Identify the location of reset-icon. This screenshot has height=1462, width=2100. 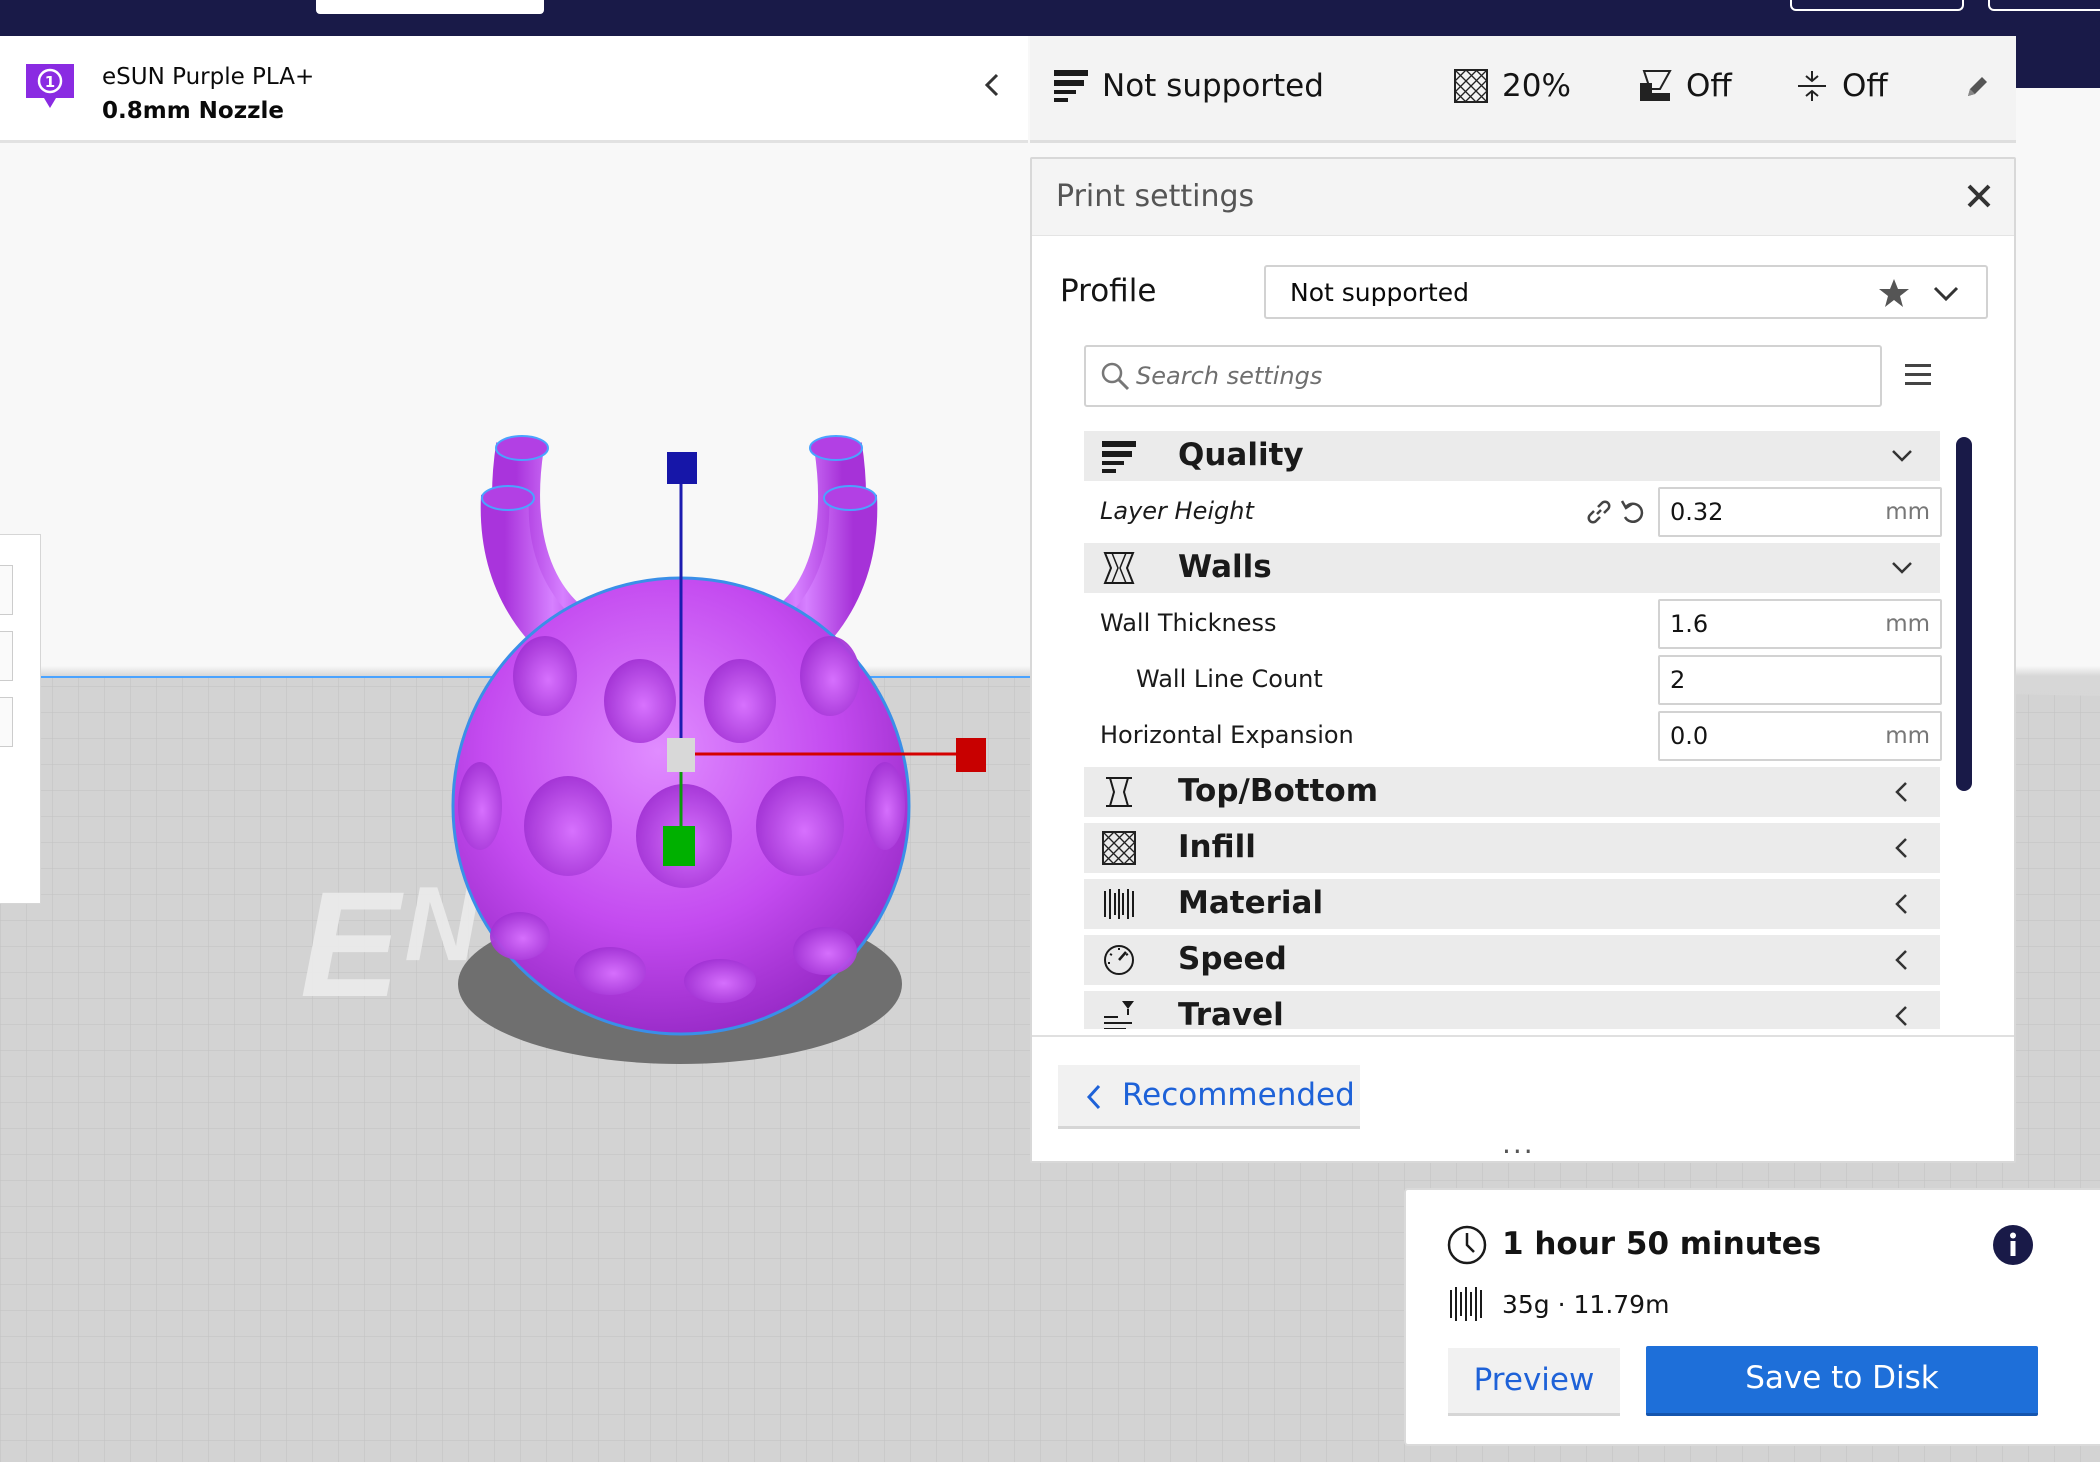
(1633, 512).